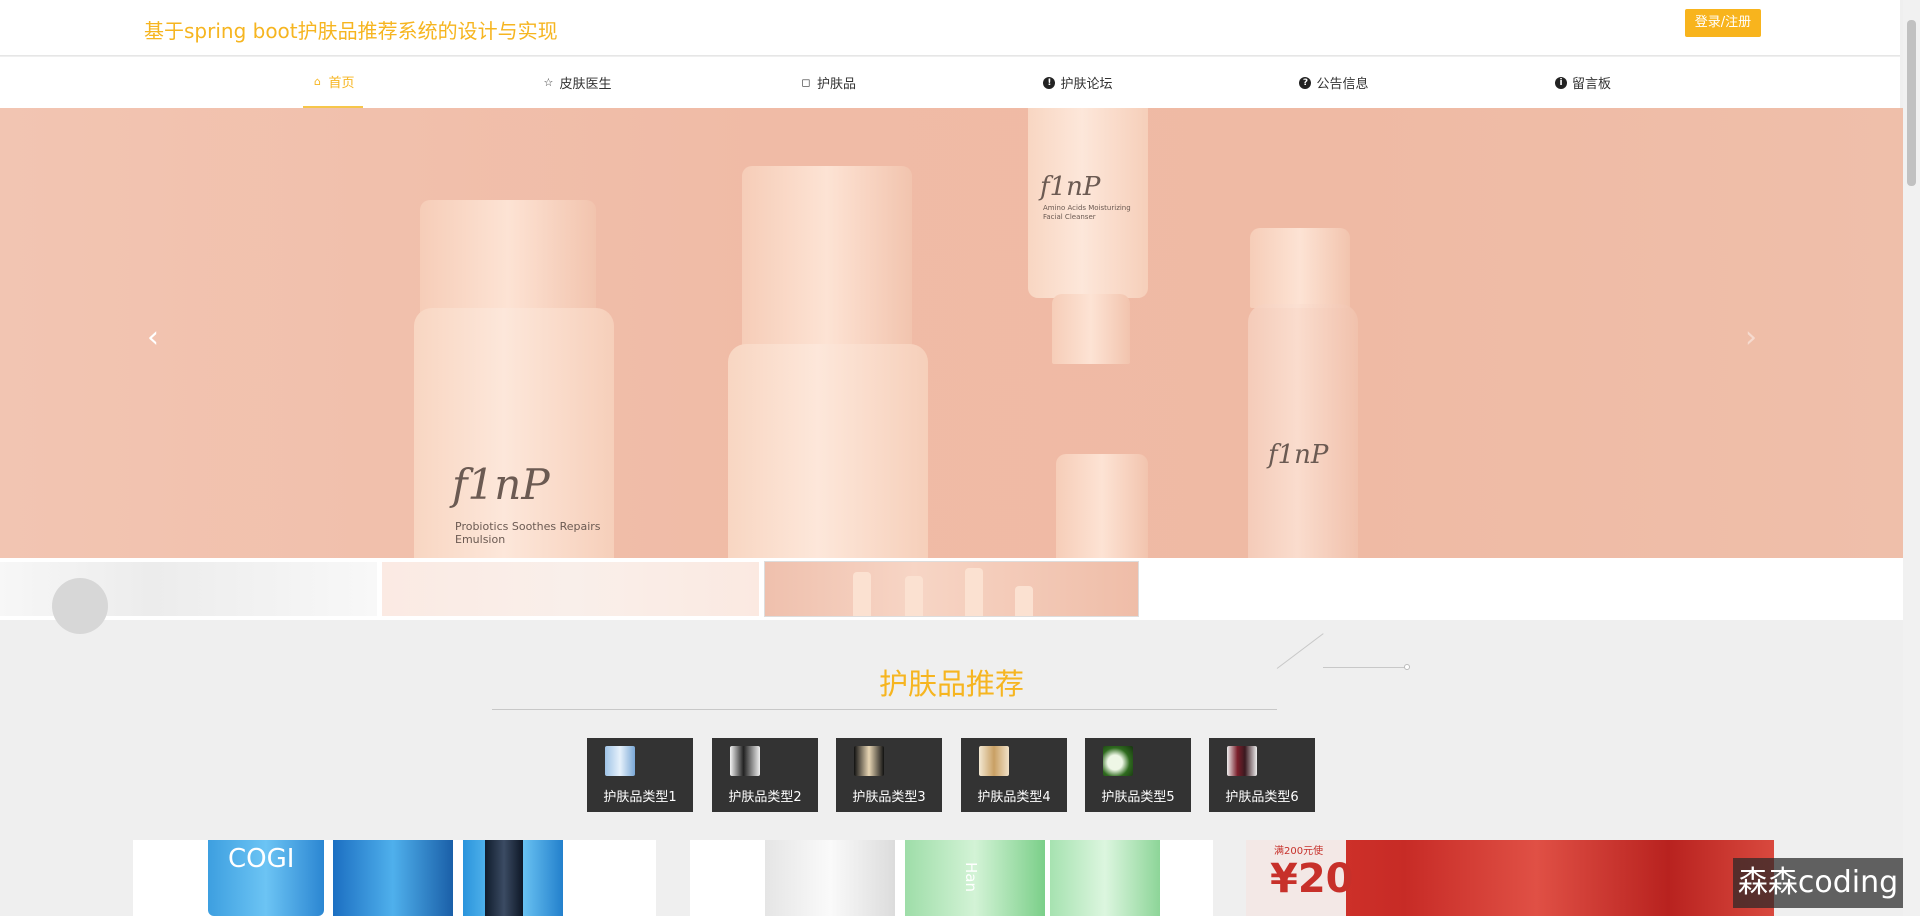 Image resolution: width=1920 pixels, height=916 pixels. Describe the element at coordinates (261, 859) in the screenshot. I see `product-brand: COGI` at that location.